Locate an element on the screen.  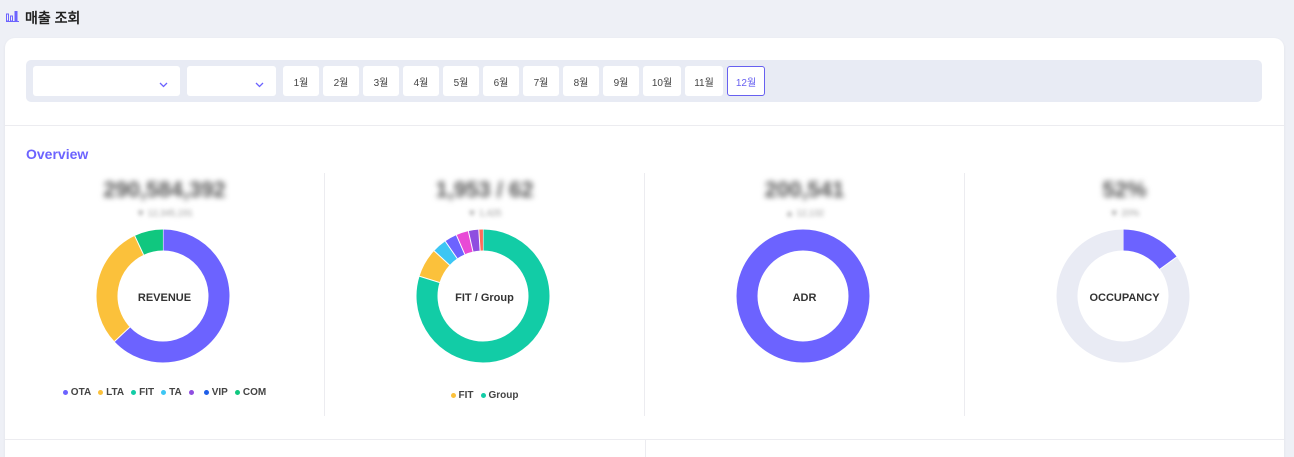
chart-legend: FIT Group is located at coordinates (484, 395).